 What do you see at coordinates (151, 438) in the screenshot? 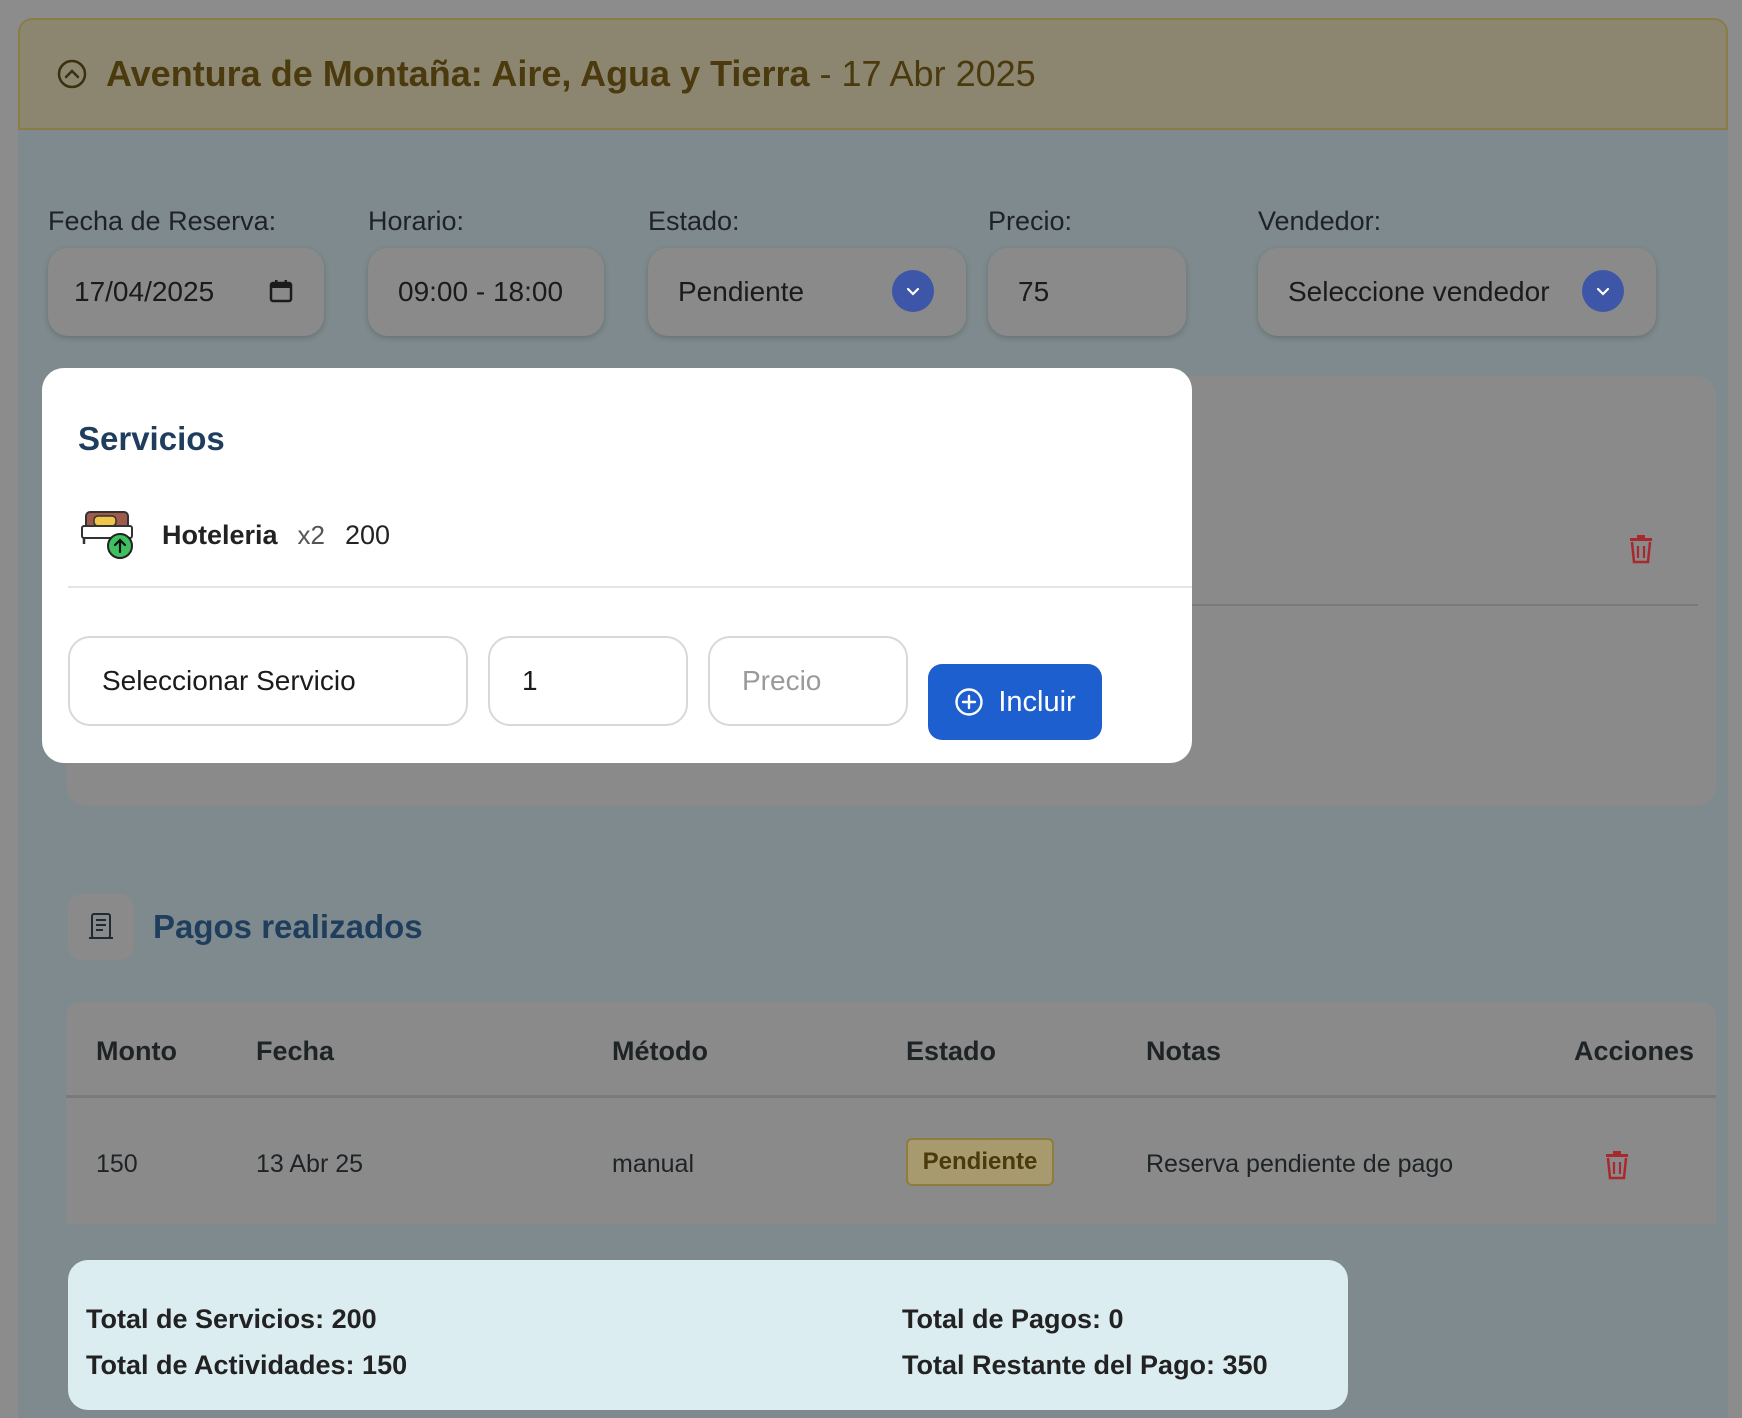
I see `services-title: Servicios` at bounding box center [151, 438].